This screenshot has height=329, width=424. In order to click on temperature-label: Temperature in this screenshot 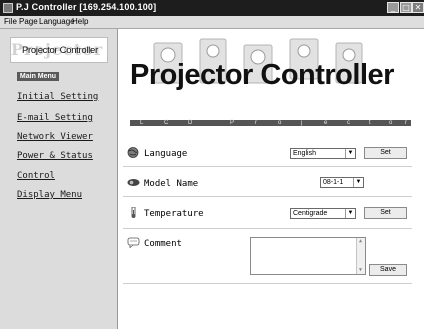, I will do `click(174, 214)`.